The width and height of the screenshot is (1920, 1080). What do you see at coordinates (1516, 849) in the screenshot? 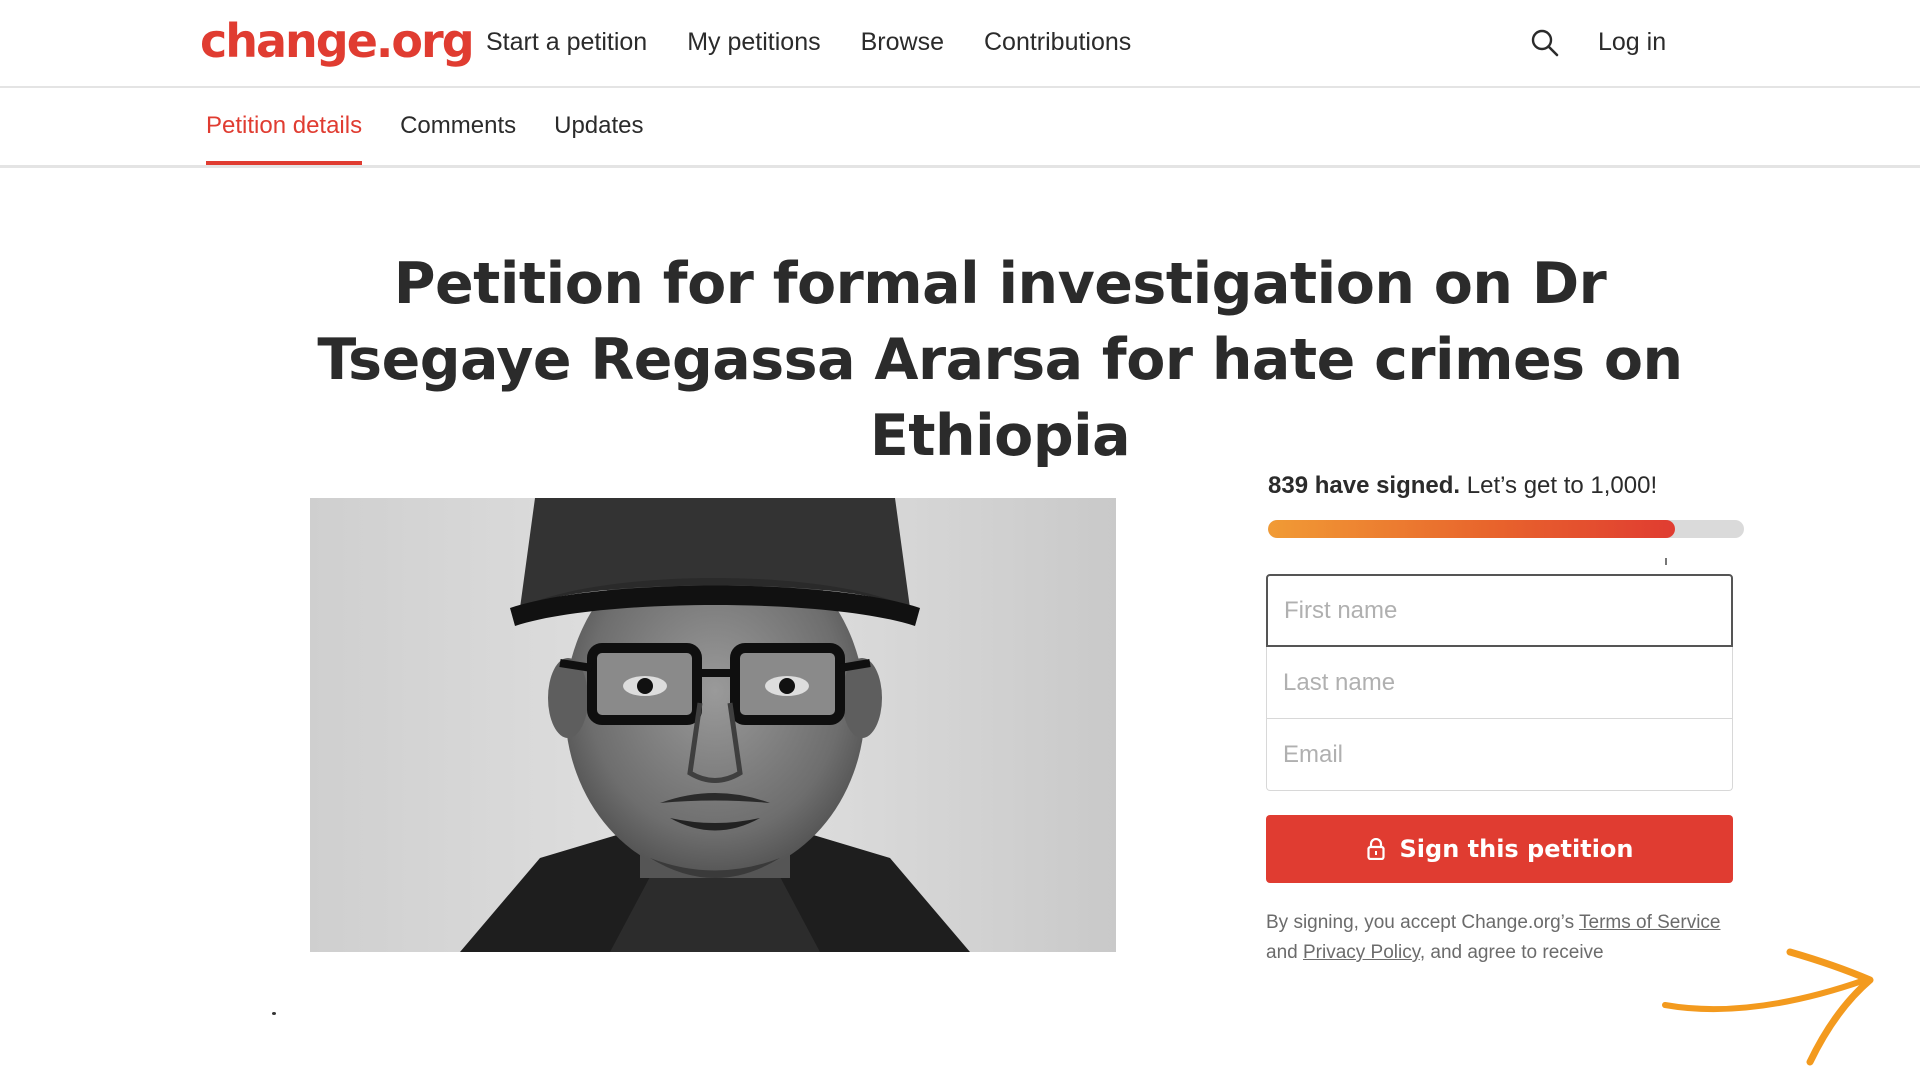
I see `sign-petition-label: Sign this petition` at bounding box center [1516, 849].